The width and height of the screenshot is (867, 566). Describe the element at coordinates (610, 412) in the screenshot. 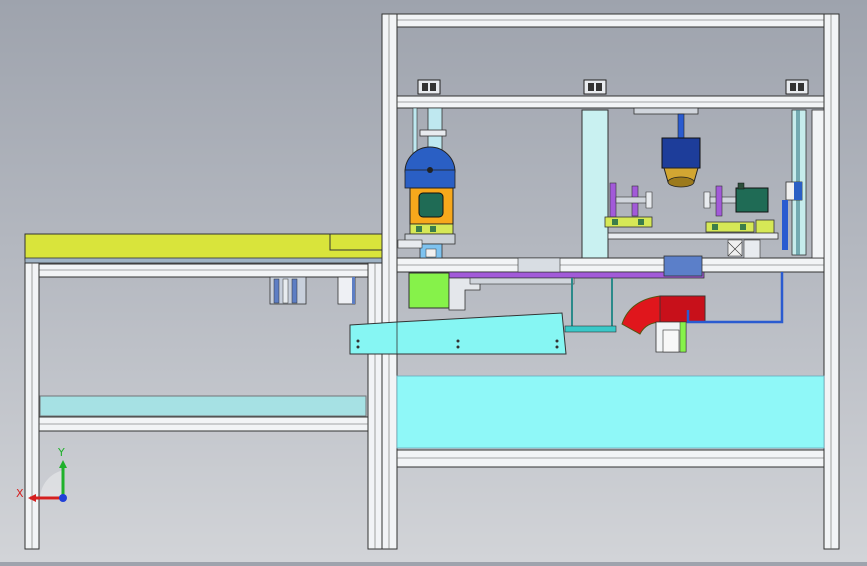

I see `collection-bin` at that location.